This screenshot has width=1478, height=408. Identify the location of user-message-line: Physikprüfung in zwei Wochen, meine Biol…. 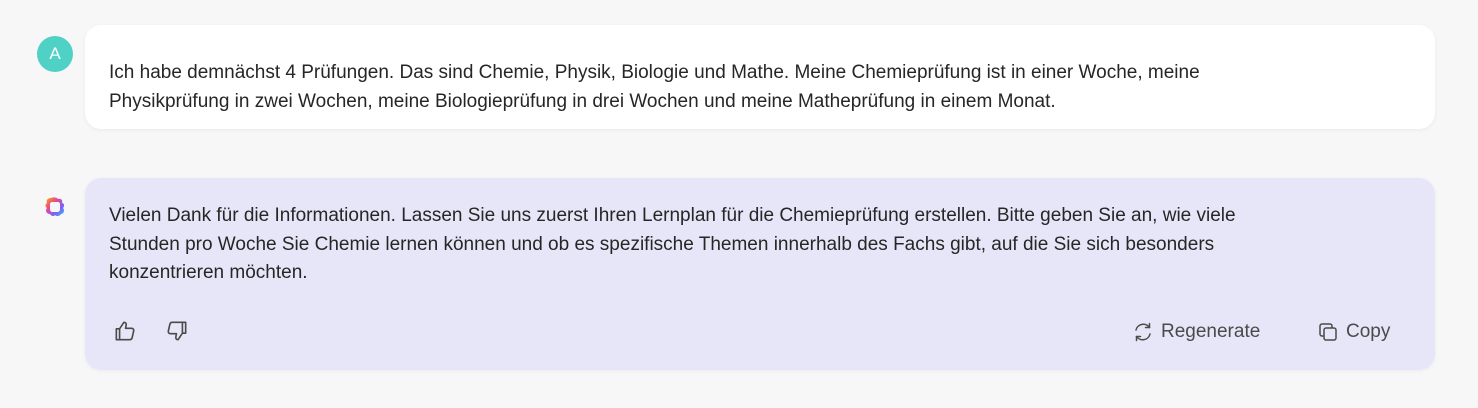
(582, 101).